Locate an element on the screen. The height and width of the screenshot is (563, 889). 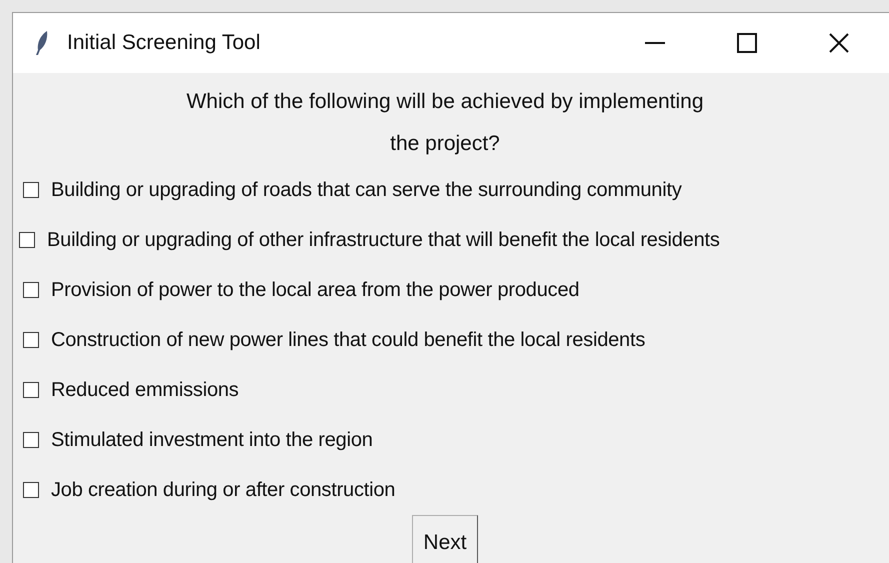
option-checkbox: Building or upgrading of other infrastructure that will benefit the local residents is located at coordinates (451, 240).